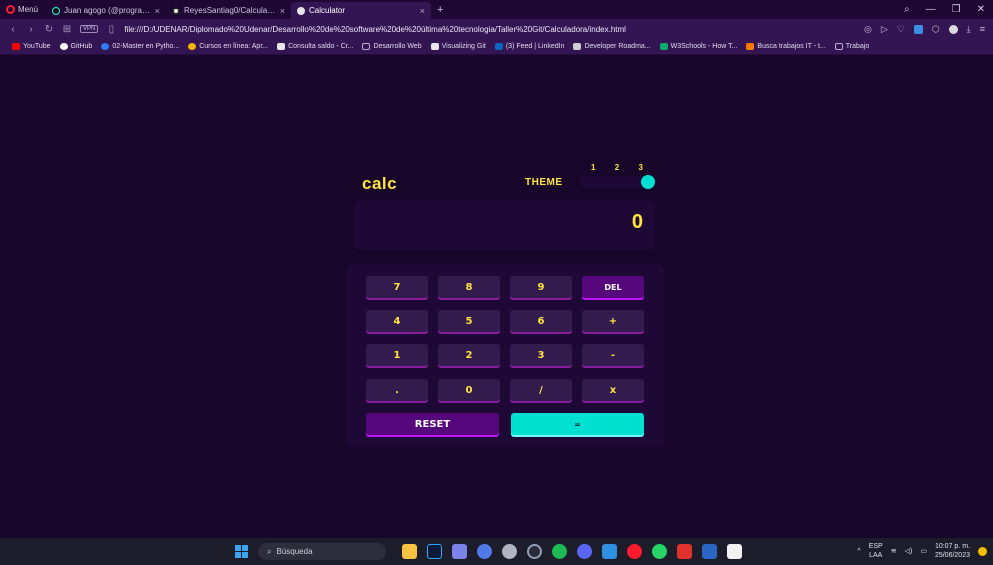  I want to click on equals-button: =, so click(577, 424).